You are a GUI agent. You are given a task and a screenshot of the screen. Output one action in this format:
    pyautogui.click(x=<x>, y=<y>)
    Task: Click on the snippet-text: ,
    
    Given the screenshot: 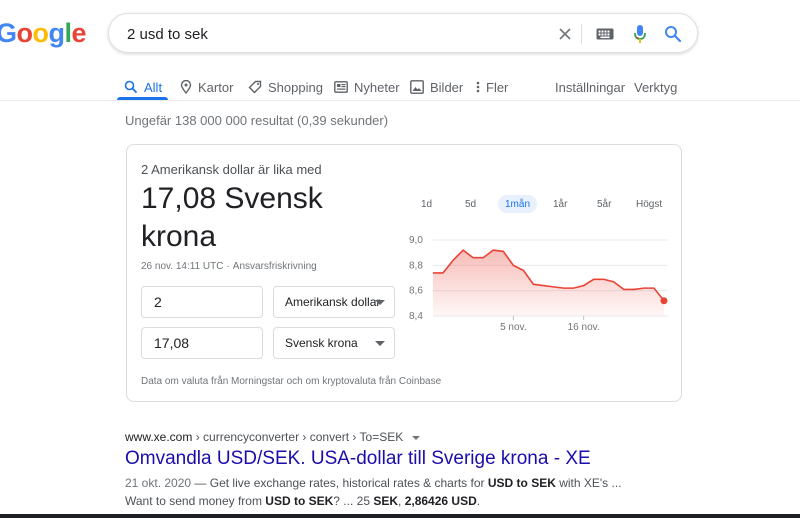 What is the action you would take?
    pyautogui.click(x=401, y=501)
    